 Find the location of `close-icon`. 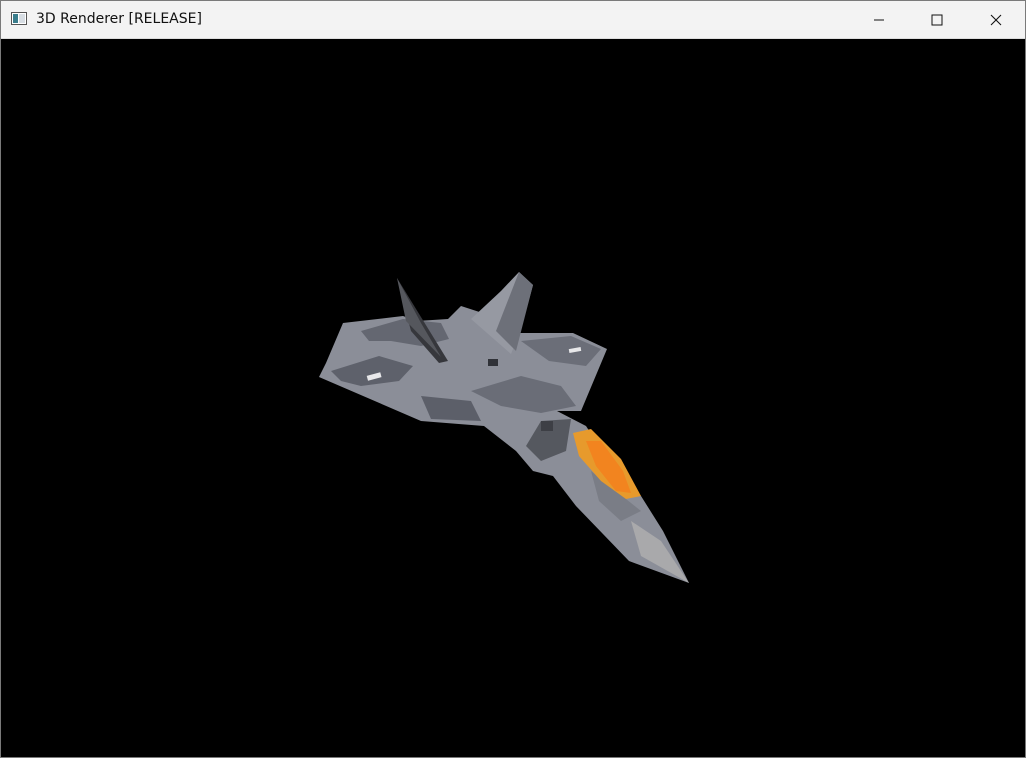

close-icon is located at coordinates (996, 19).